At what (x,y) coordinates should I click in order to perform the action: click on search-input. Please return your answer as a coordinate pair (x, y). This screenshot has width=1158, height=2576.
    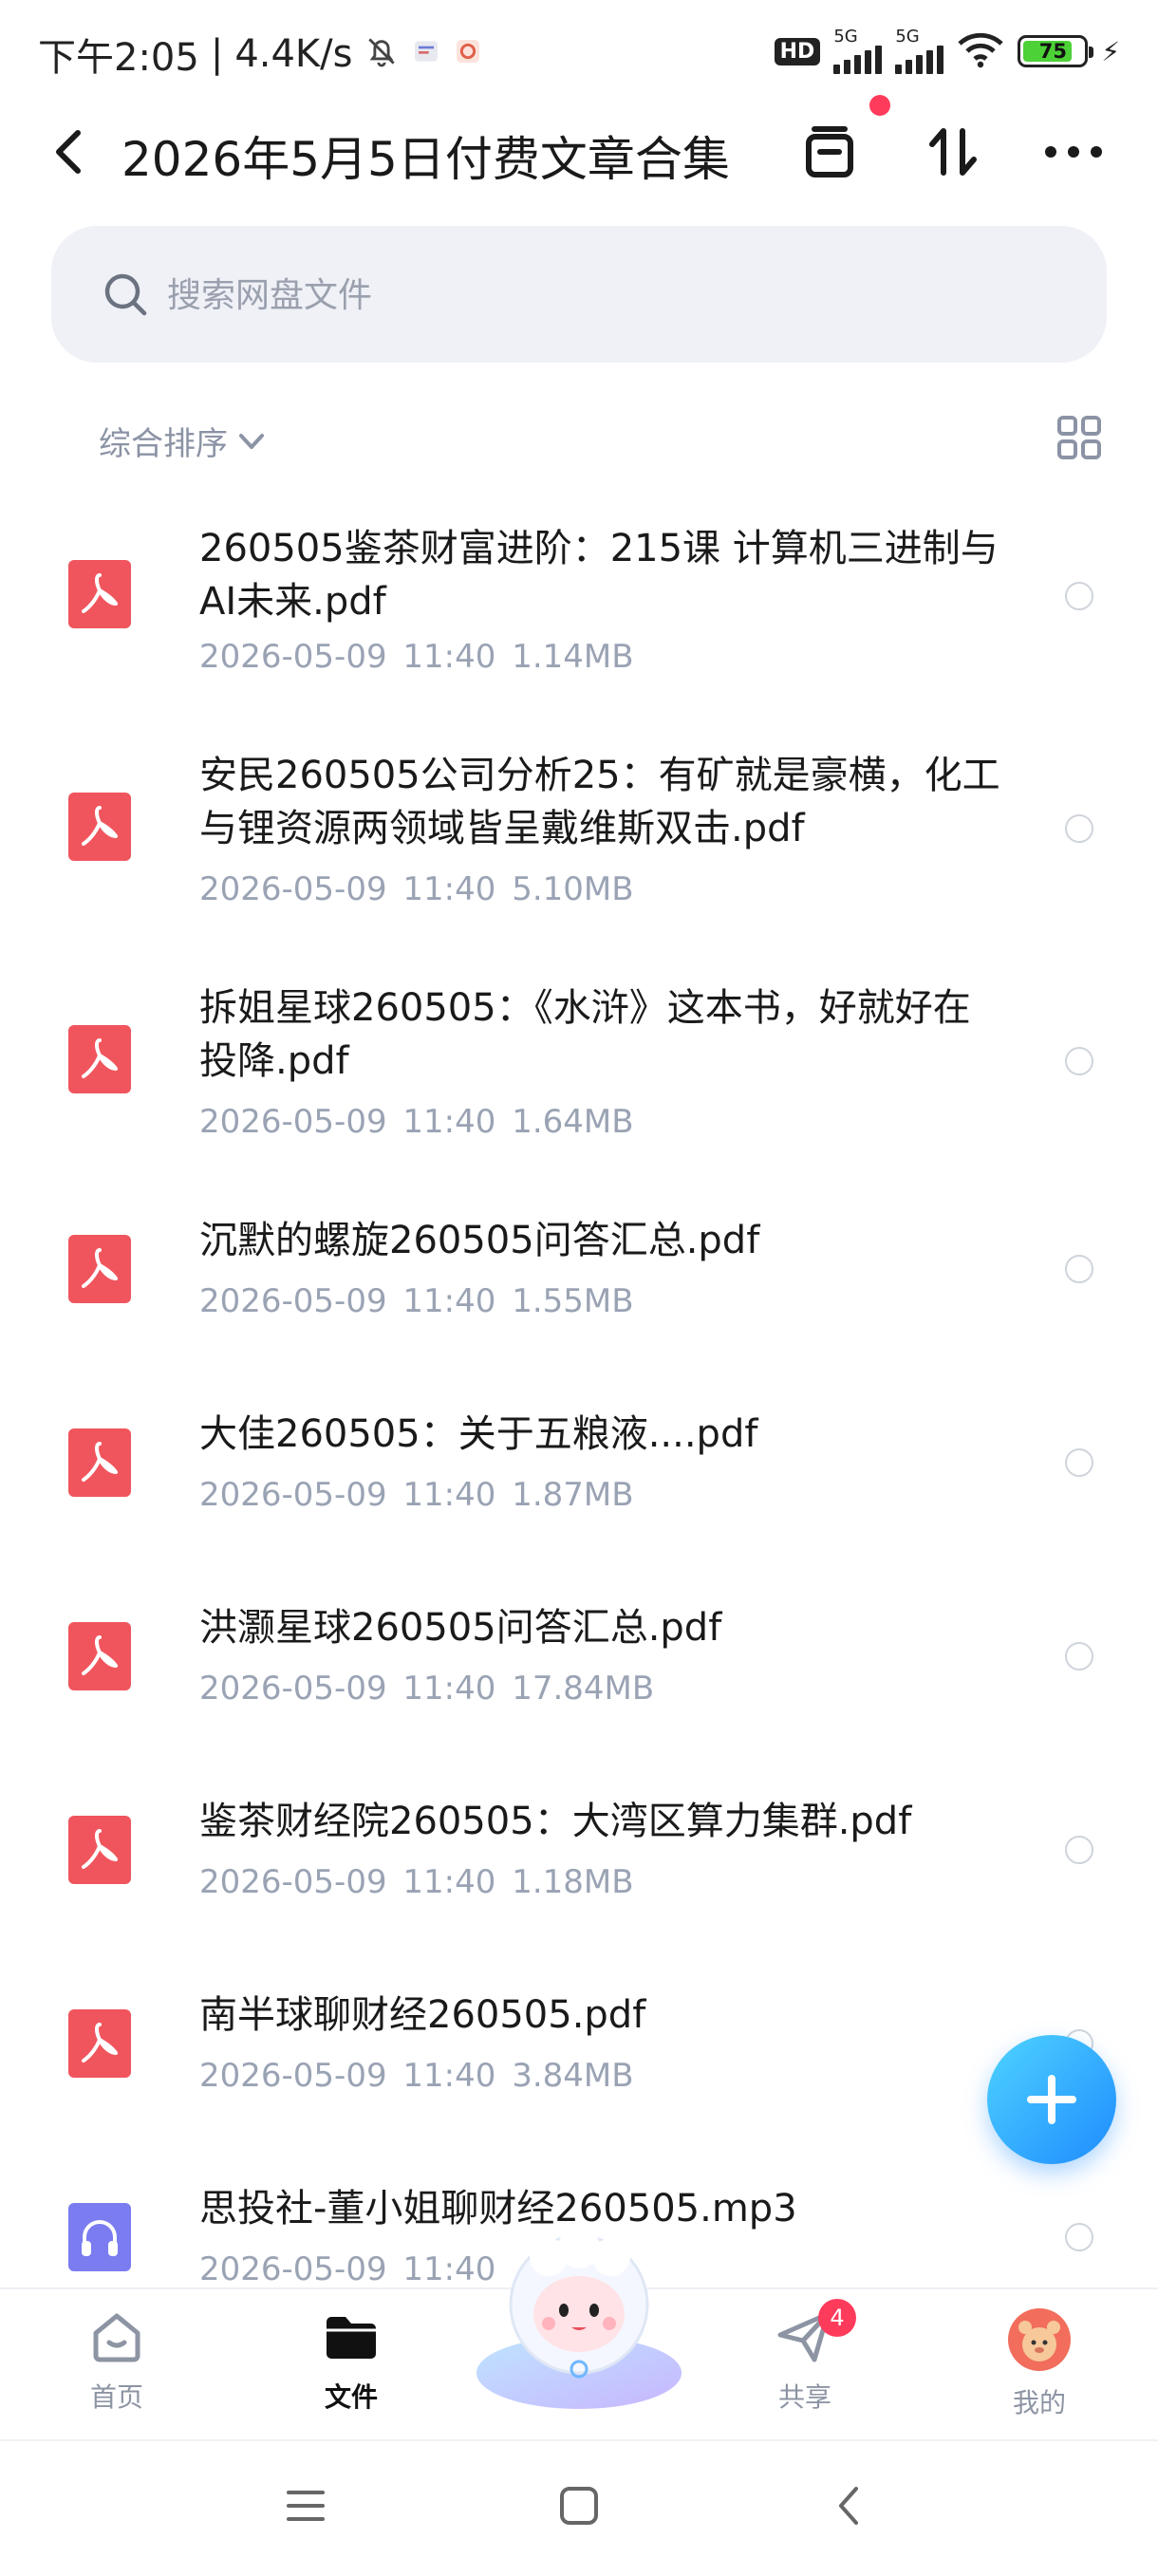
    Looking at the image, I should click on (594, 296).